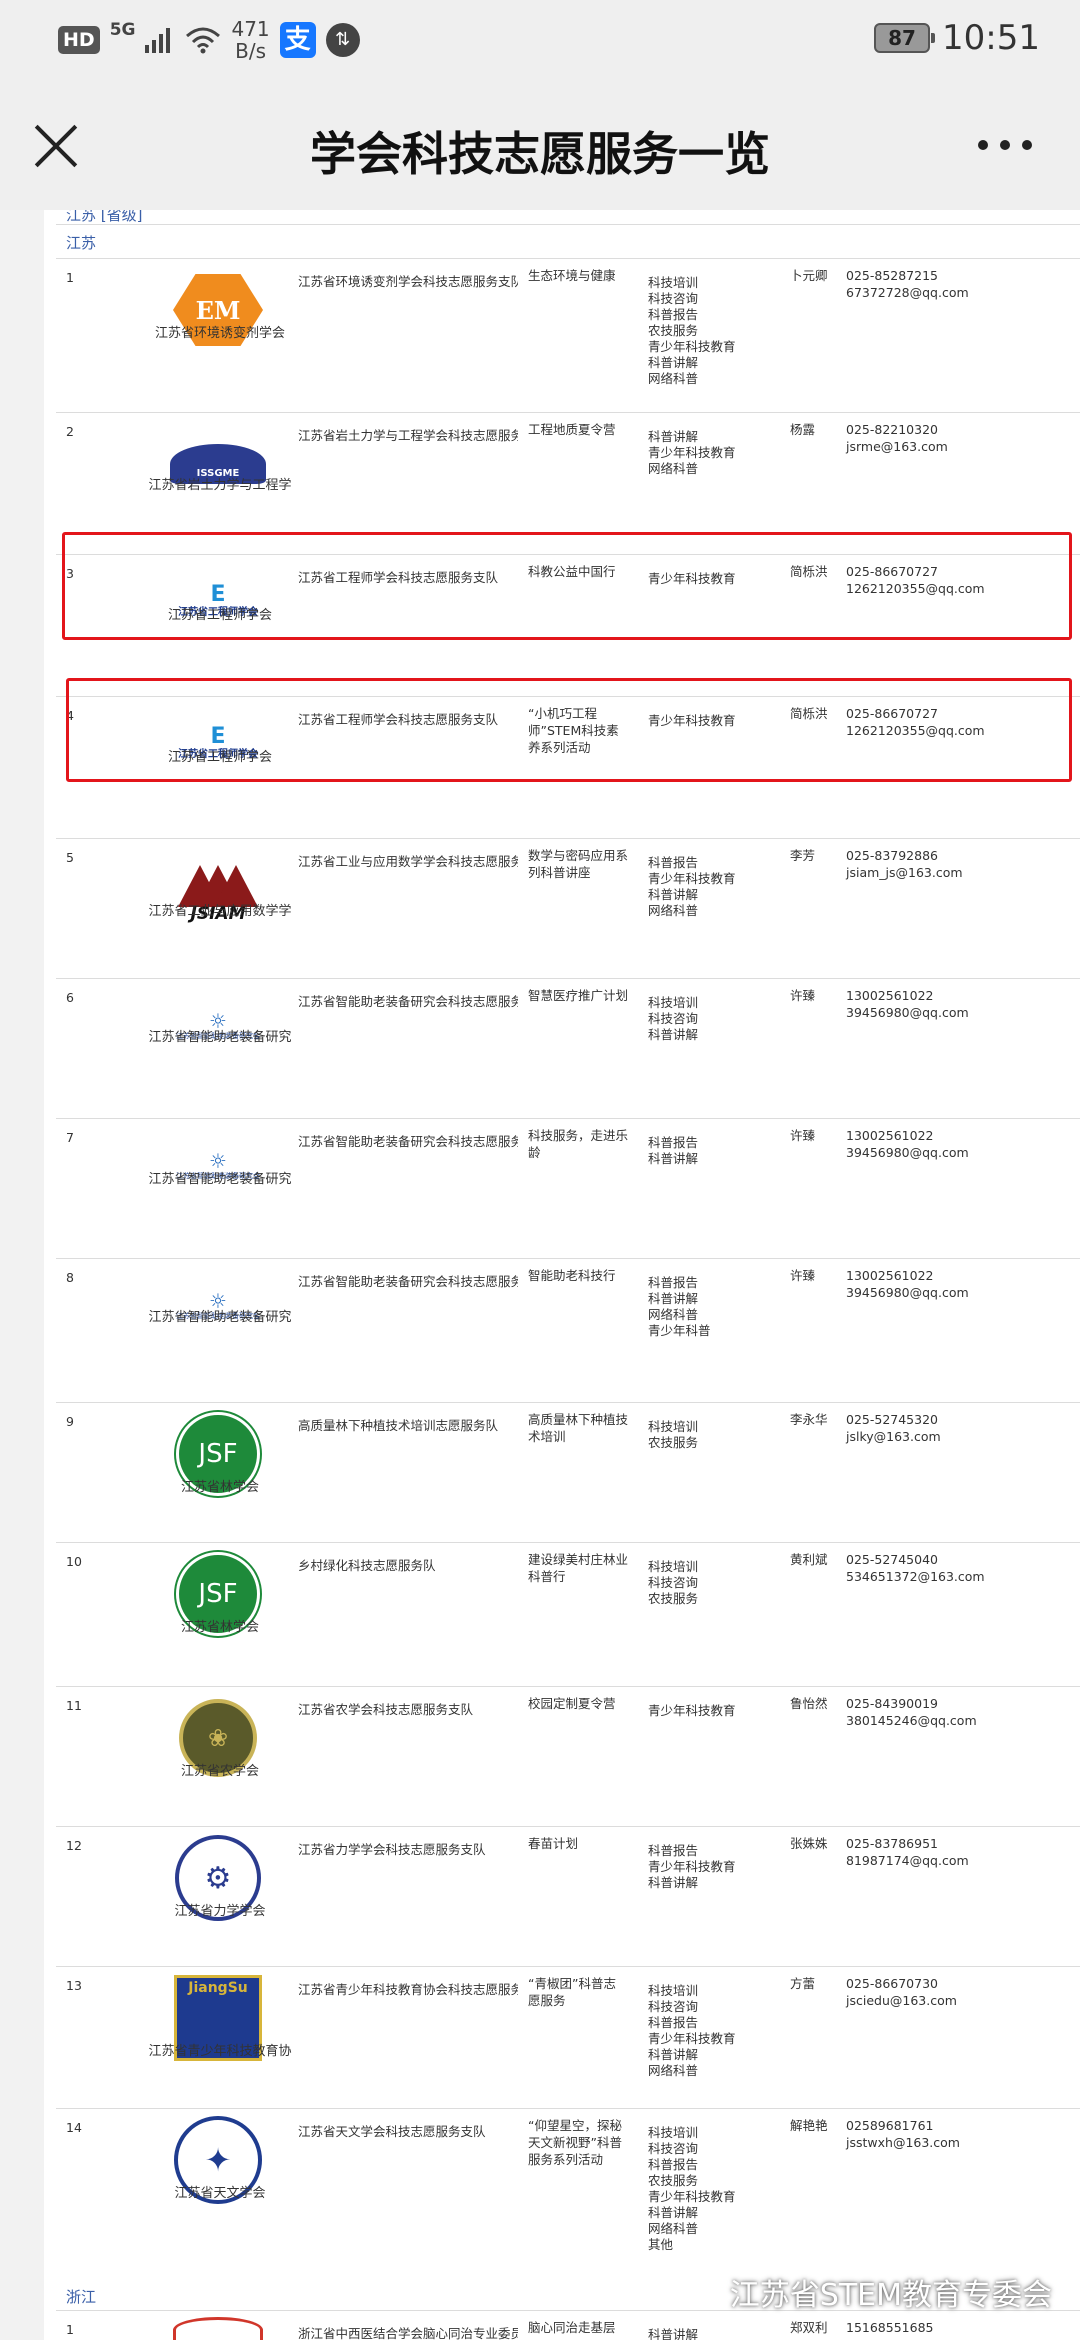 Image resolution: width=1080 pixels, height=2340 pixels. What do you see at coordinates (218, 1170) in the screenshot?
I see `org-logo: ☼ 江苏省智能助老装备研究会` at bounding box center [218, 1170].